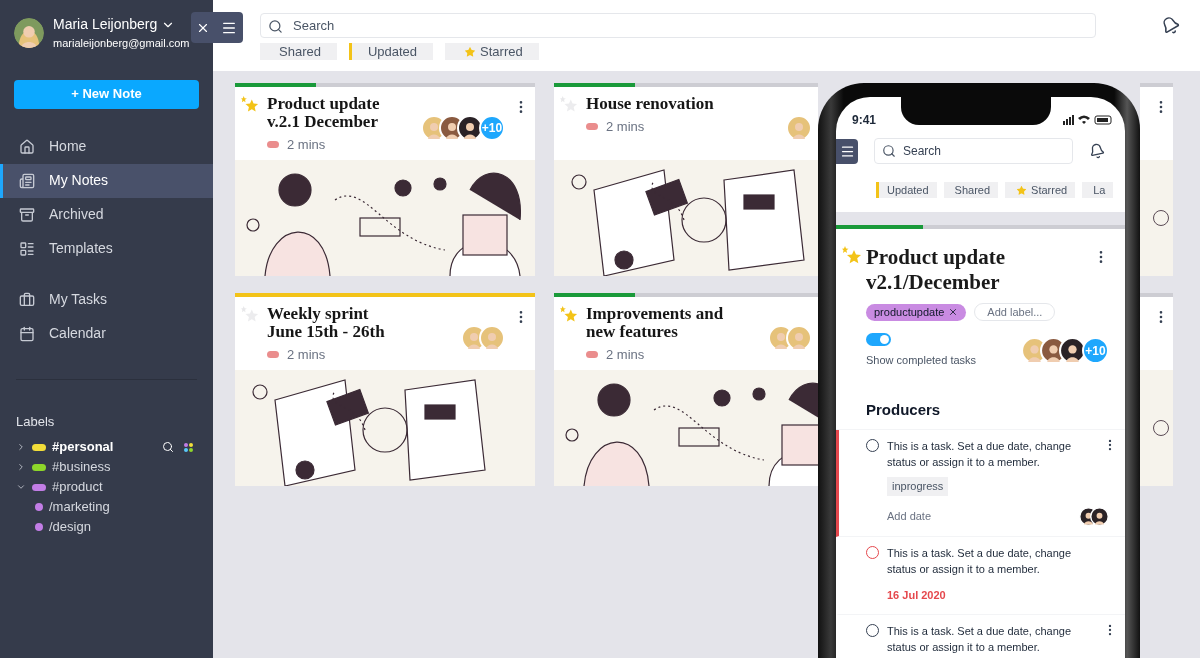 This screenshot has width=1200, height=658. What do you see at coordinates (27, 214) in the screenshot?
I see `archive-icon` at bounding box center [27, 214].